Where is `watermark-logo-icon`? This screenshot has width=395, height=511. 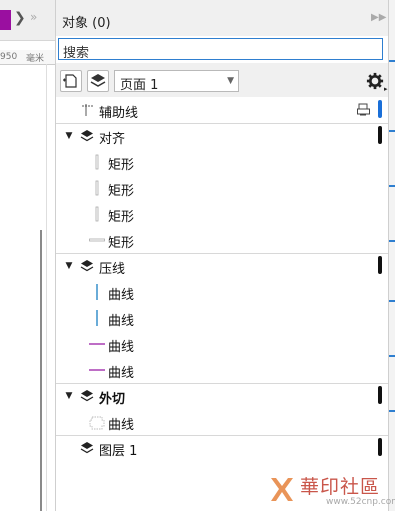
watermark-logo-icon is located at coordinates (282, 489).